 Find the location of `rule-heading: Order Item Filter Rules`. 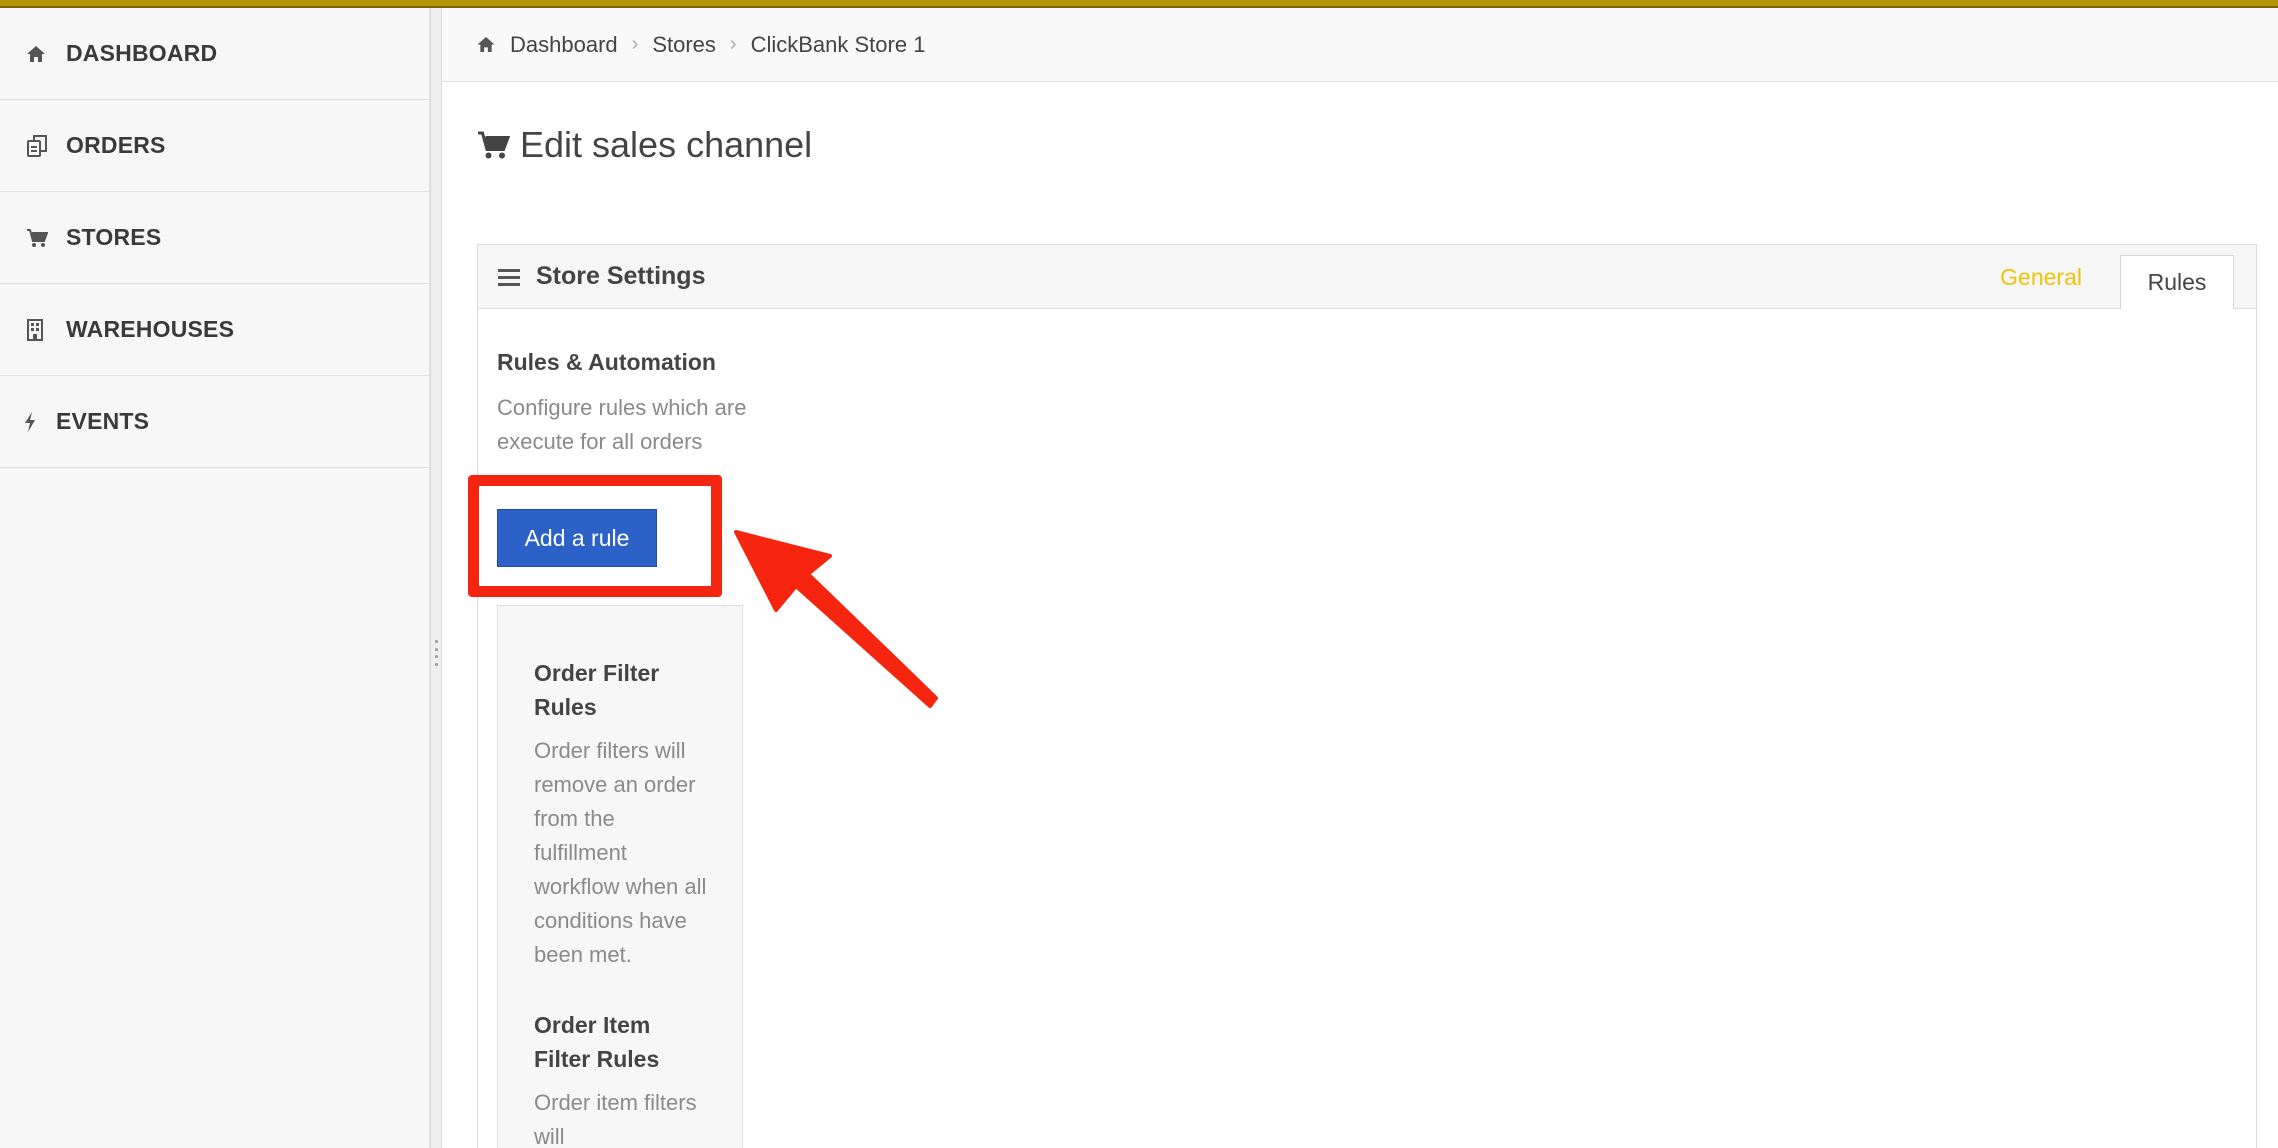

rule-heading: Order Item Filter Rules is located at coordinates (597, 1042).